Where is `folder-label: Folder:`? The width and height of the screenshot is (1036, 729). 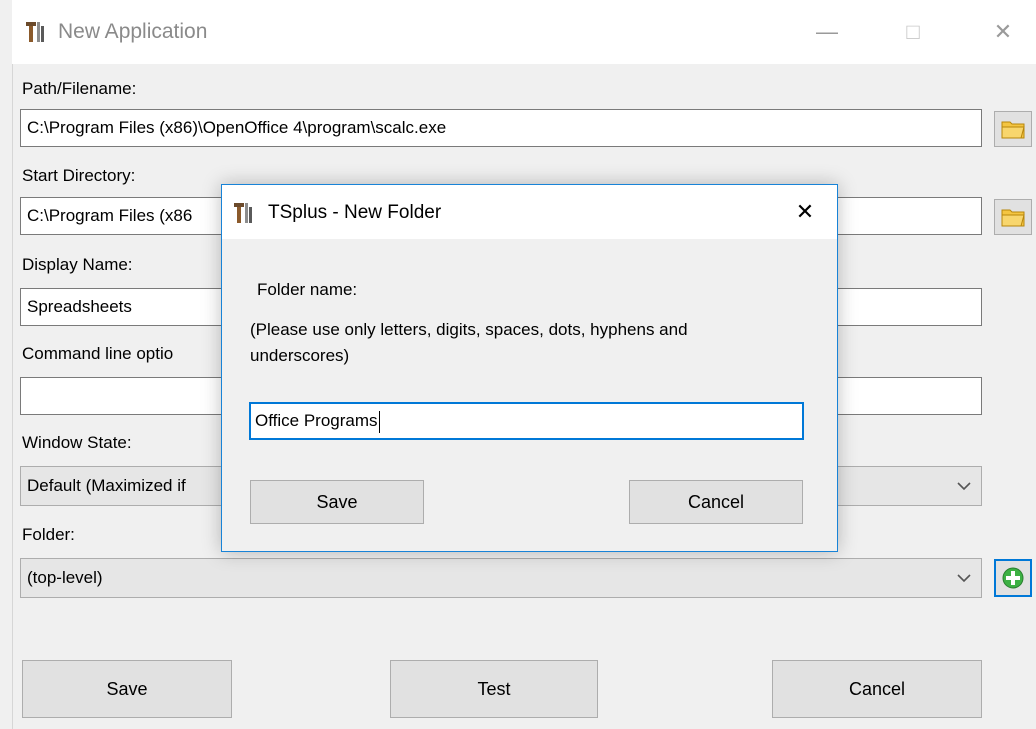
folder-label: Folder: is located at coordinates (48, 534).